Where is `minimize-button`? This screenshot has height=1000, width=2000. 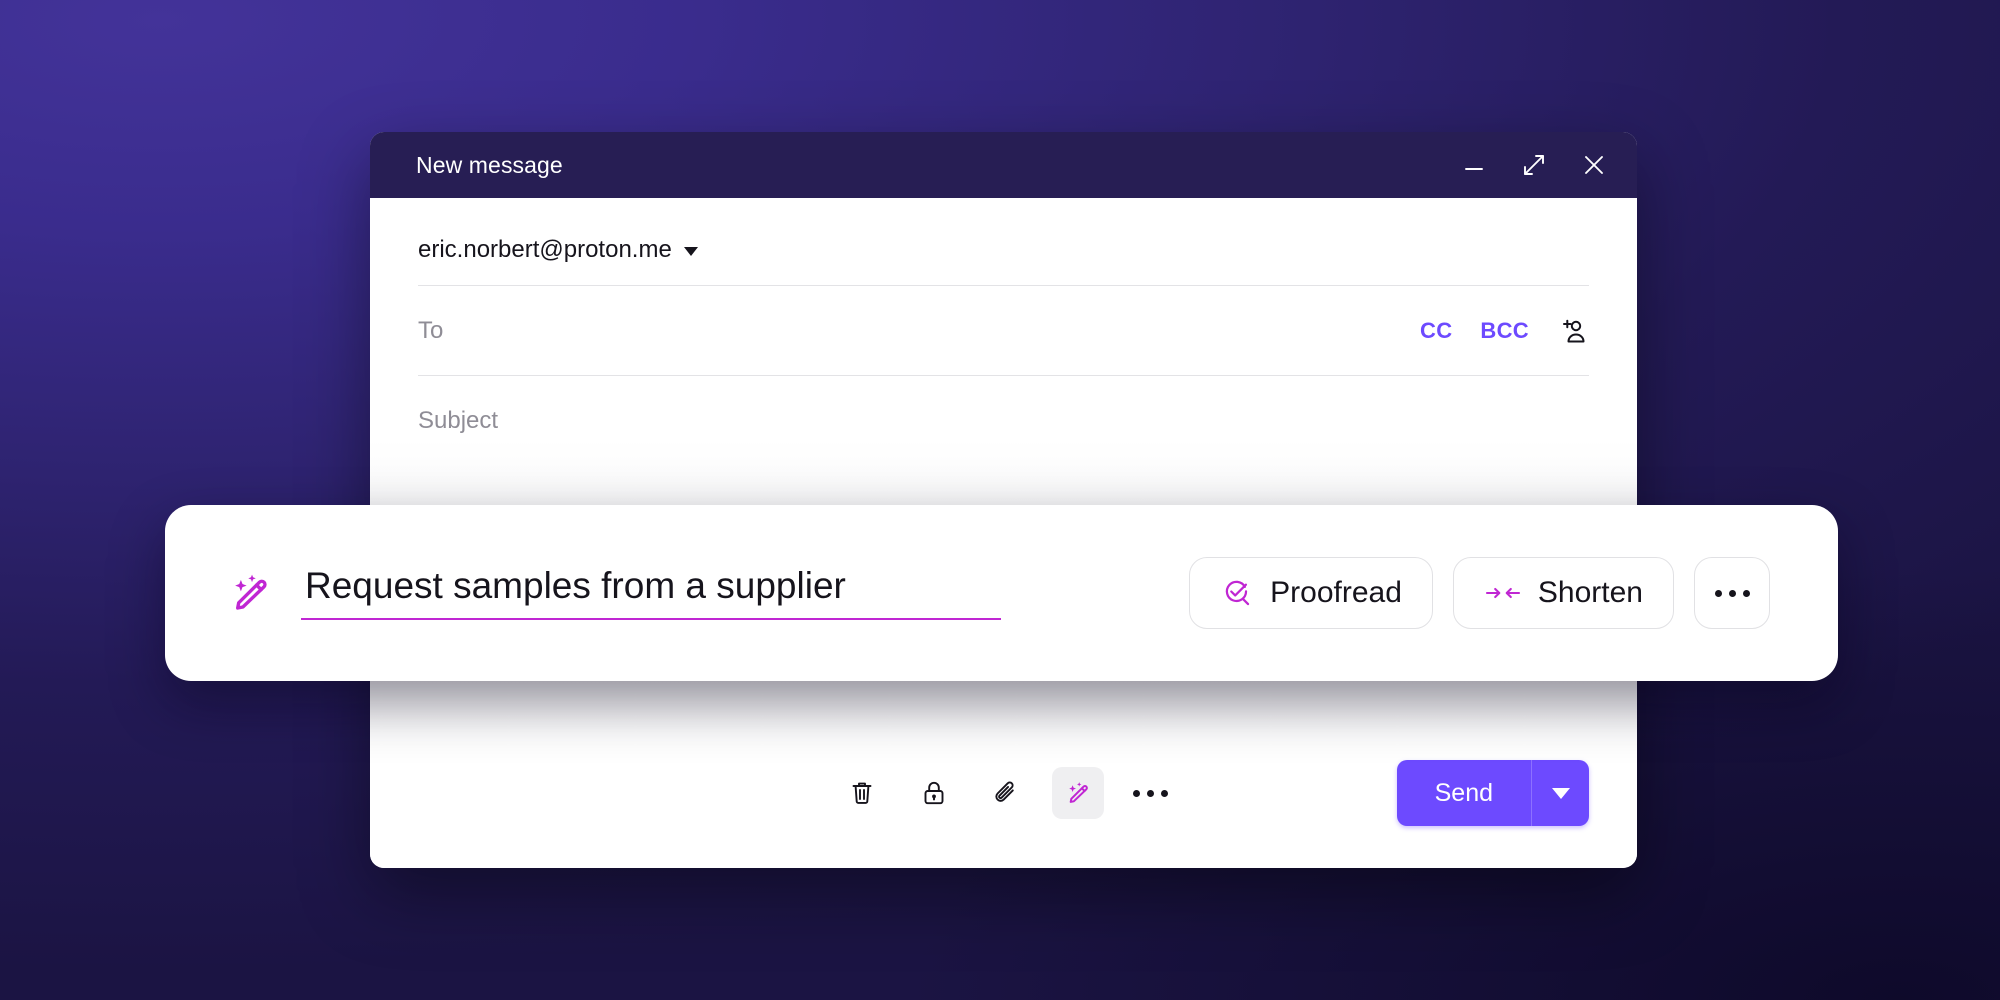
minimize-button is located at coordinates (1474, 165).